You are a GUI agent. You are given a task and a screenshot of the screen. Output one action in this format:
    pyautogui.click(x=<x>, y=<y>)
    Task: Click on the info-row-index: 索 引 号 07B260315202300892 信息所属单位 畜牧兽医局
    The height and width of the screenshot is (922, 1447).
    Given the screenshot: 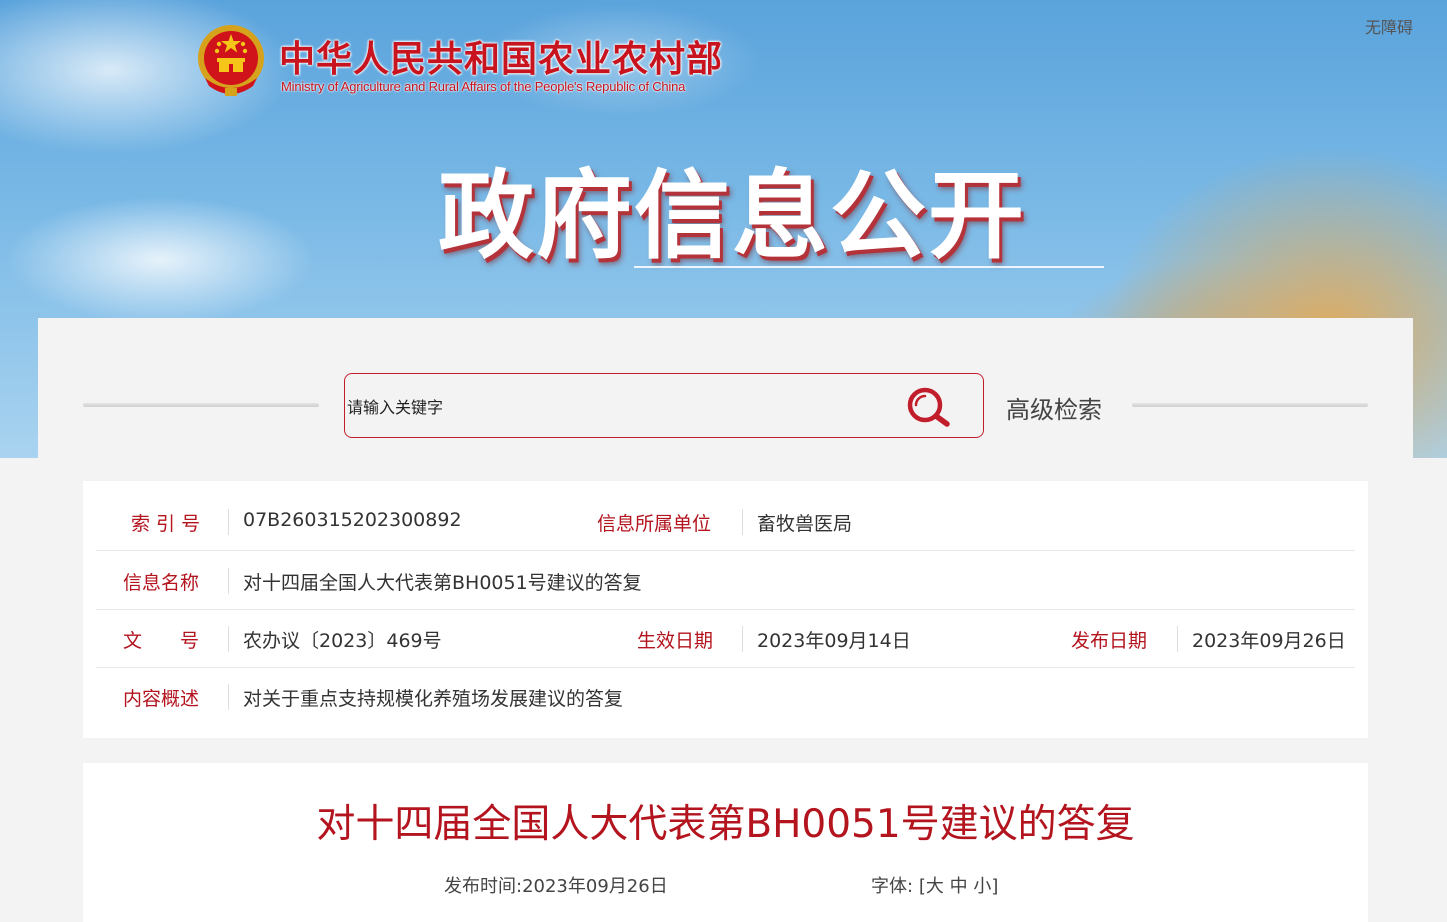 What is the action you would take?
    pyautogui.click(x=725, y=522)
    